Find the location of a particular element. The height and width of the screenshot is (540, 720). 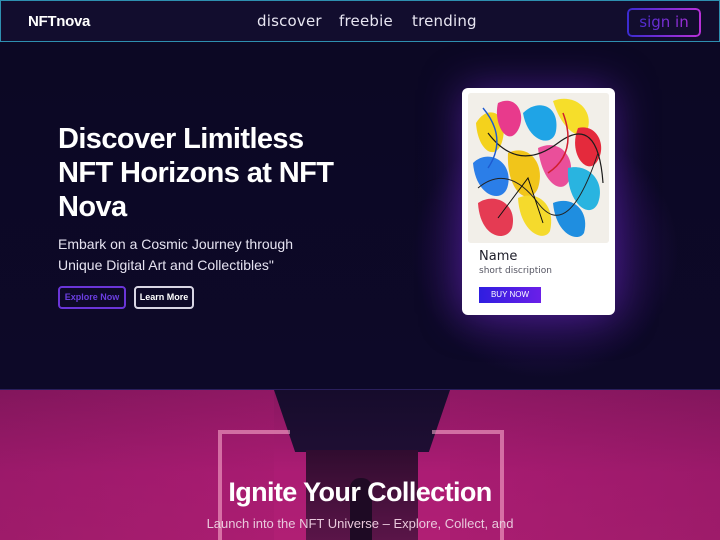

nft-description: short discription is located at coordinates (515, 271).